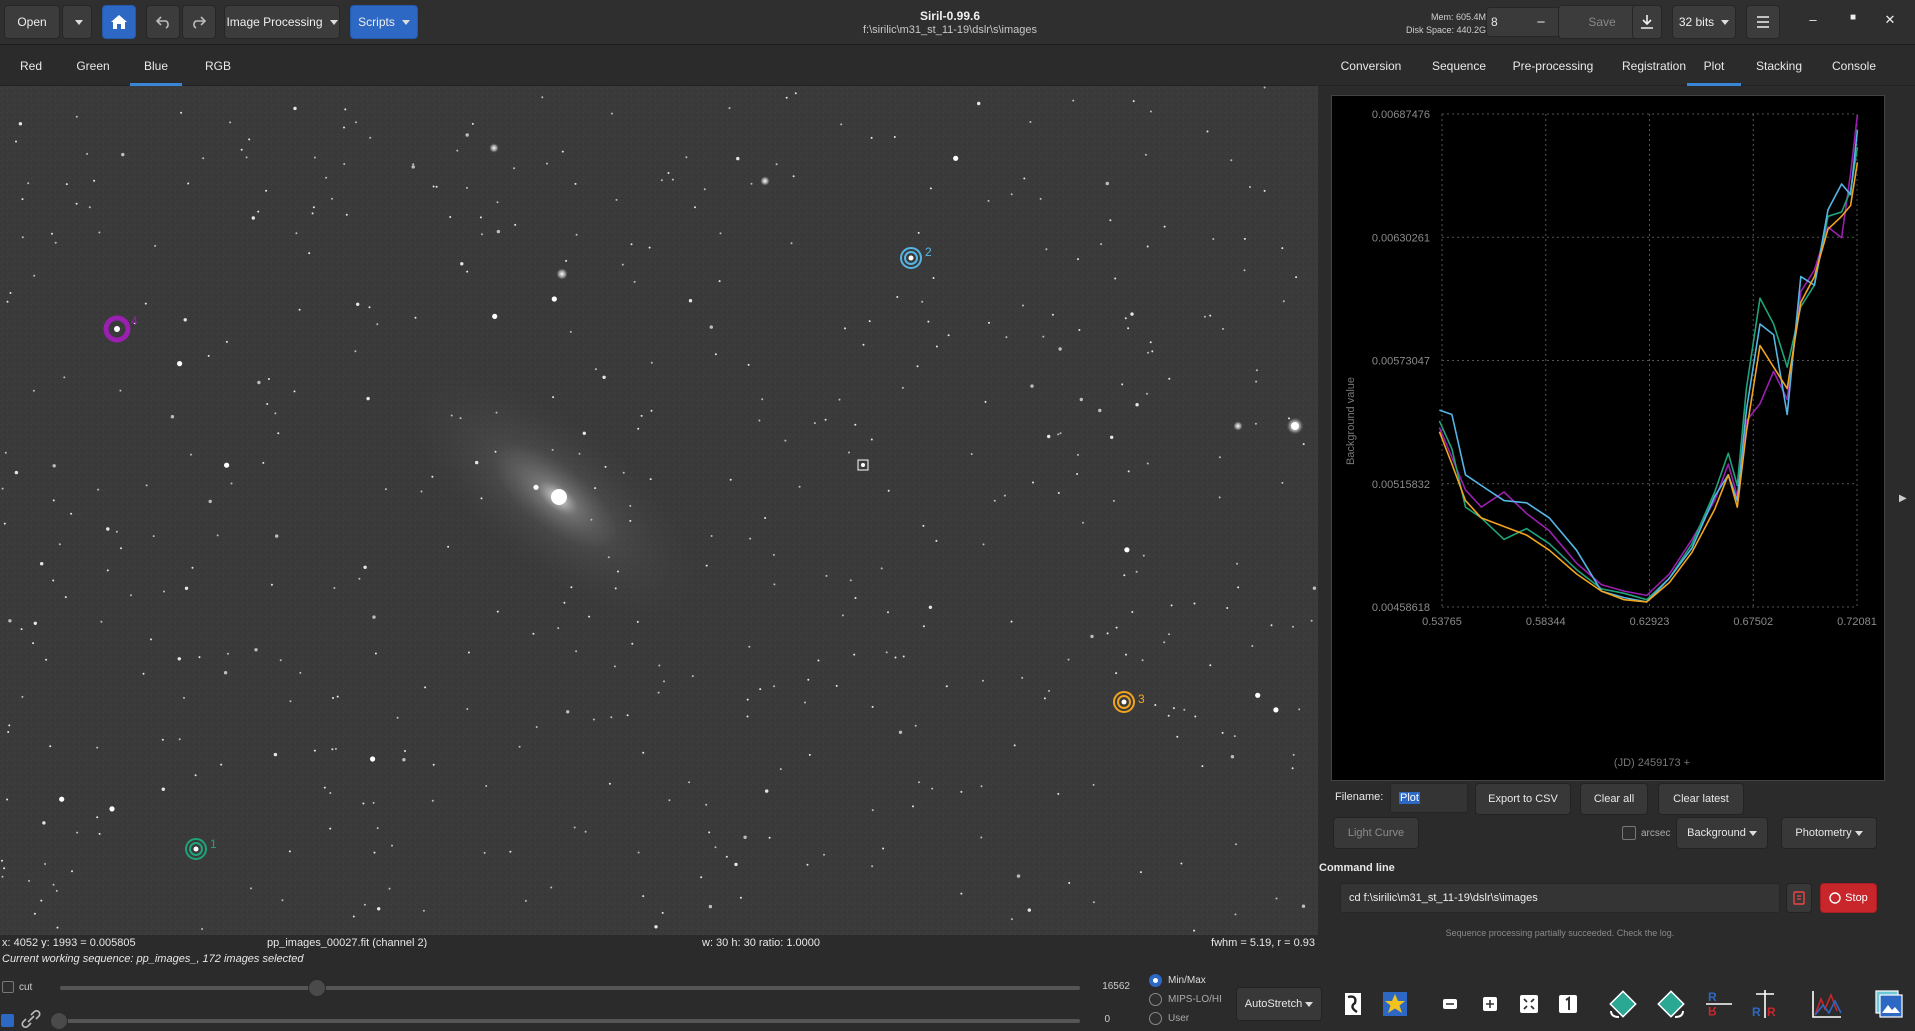 This screenshot has height=1031, width=1915. I want to click on zoom-fit-icon, so click(1529, 1004).